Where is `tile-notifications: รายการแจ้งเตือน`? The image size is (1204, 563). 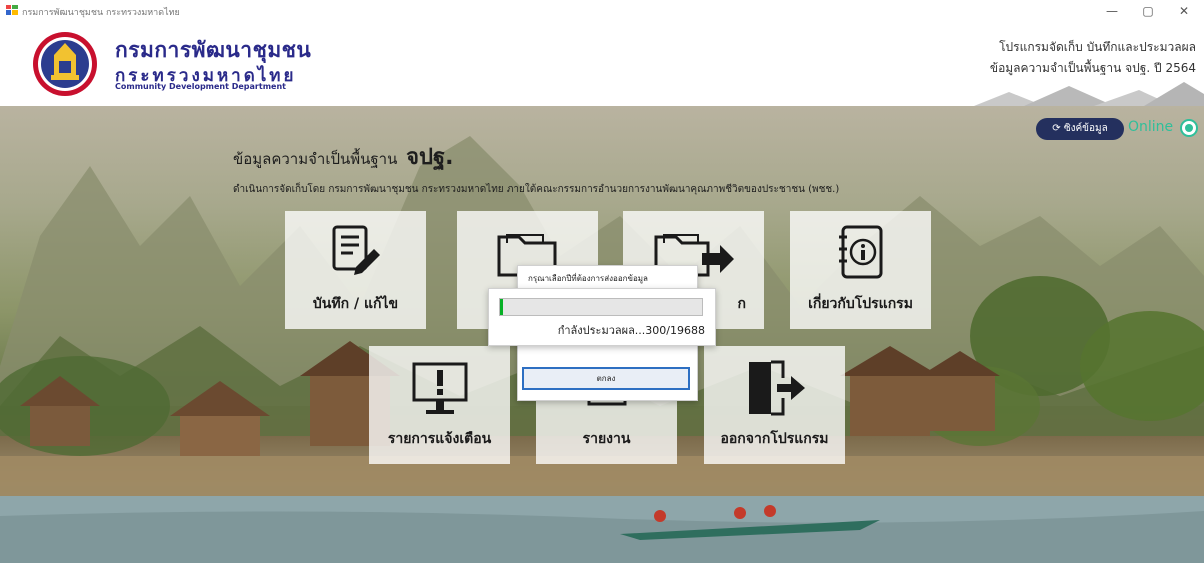
tile-notifications: รายการแจ้งเตือน is located at coordinates (439, 405).